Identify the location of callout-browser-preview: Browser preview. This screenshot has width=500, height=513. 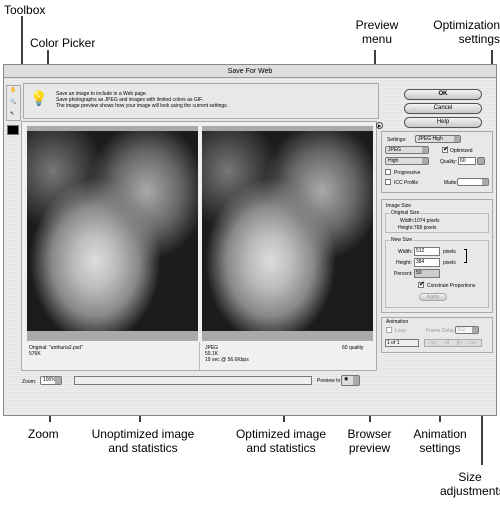
(369, 441).